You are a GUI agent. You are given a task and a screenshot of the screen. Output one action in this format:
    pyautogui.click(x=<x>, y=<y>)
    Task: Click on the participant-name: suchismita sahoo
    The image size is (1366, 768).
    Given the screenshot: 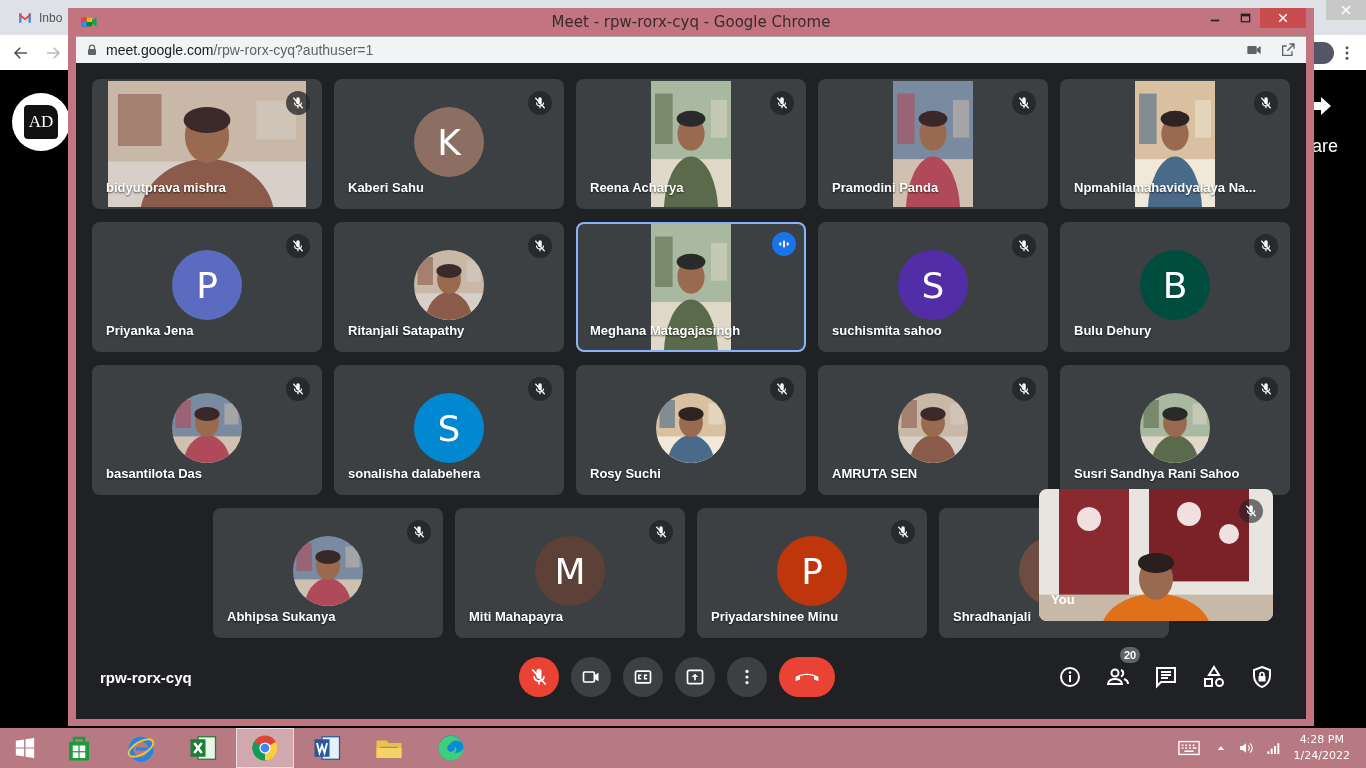 What is the action you would take?
    pyautogui.click(x=887, y=330)
    